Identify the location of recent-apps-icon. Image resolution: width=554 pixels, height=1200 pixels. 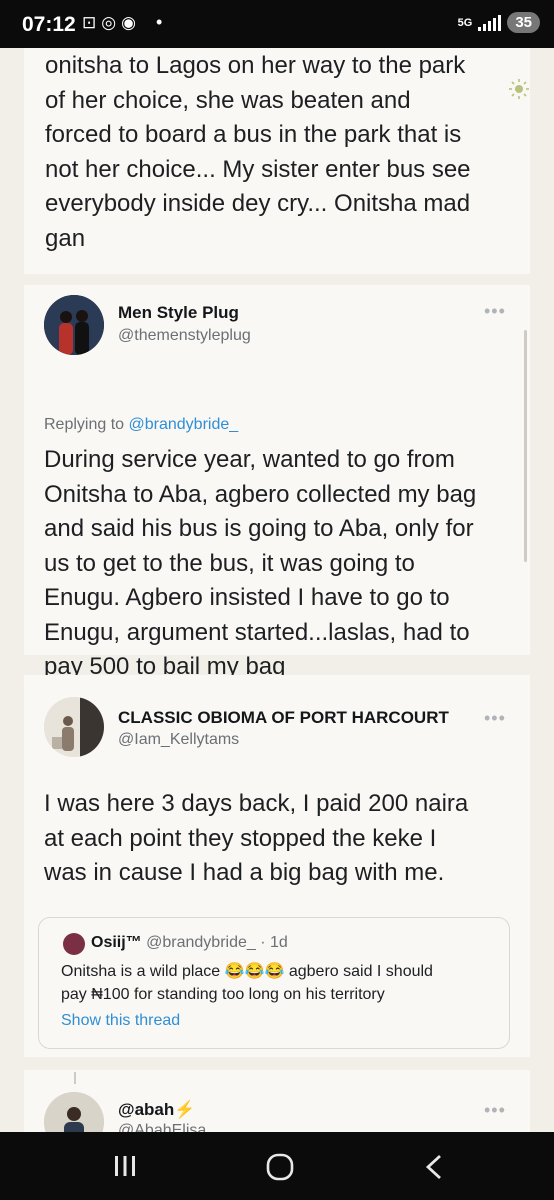
(125, 1166).